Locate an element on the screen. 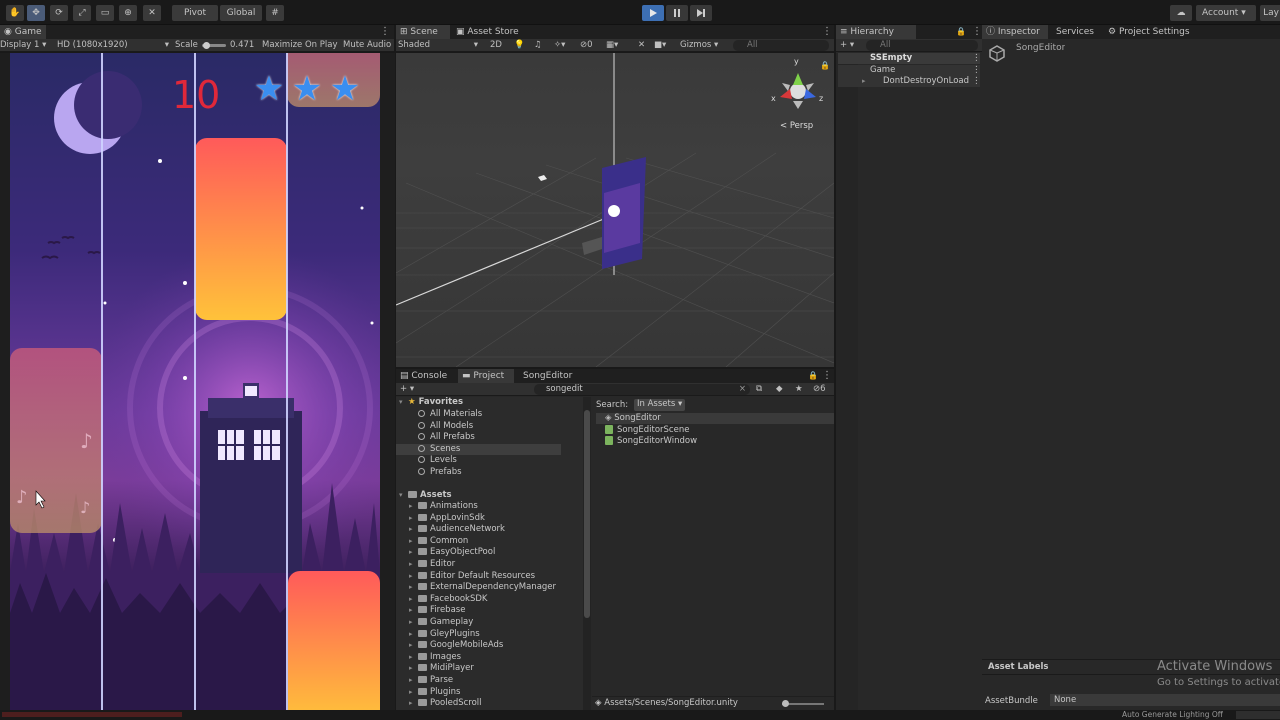 The image size is (1280, 720). clear-search-icon: × is located at coordinates (742, 389).